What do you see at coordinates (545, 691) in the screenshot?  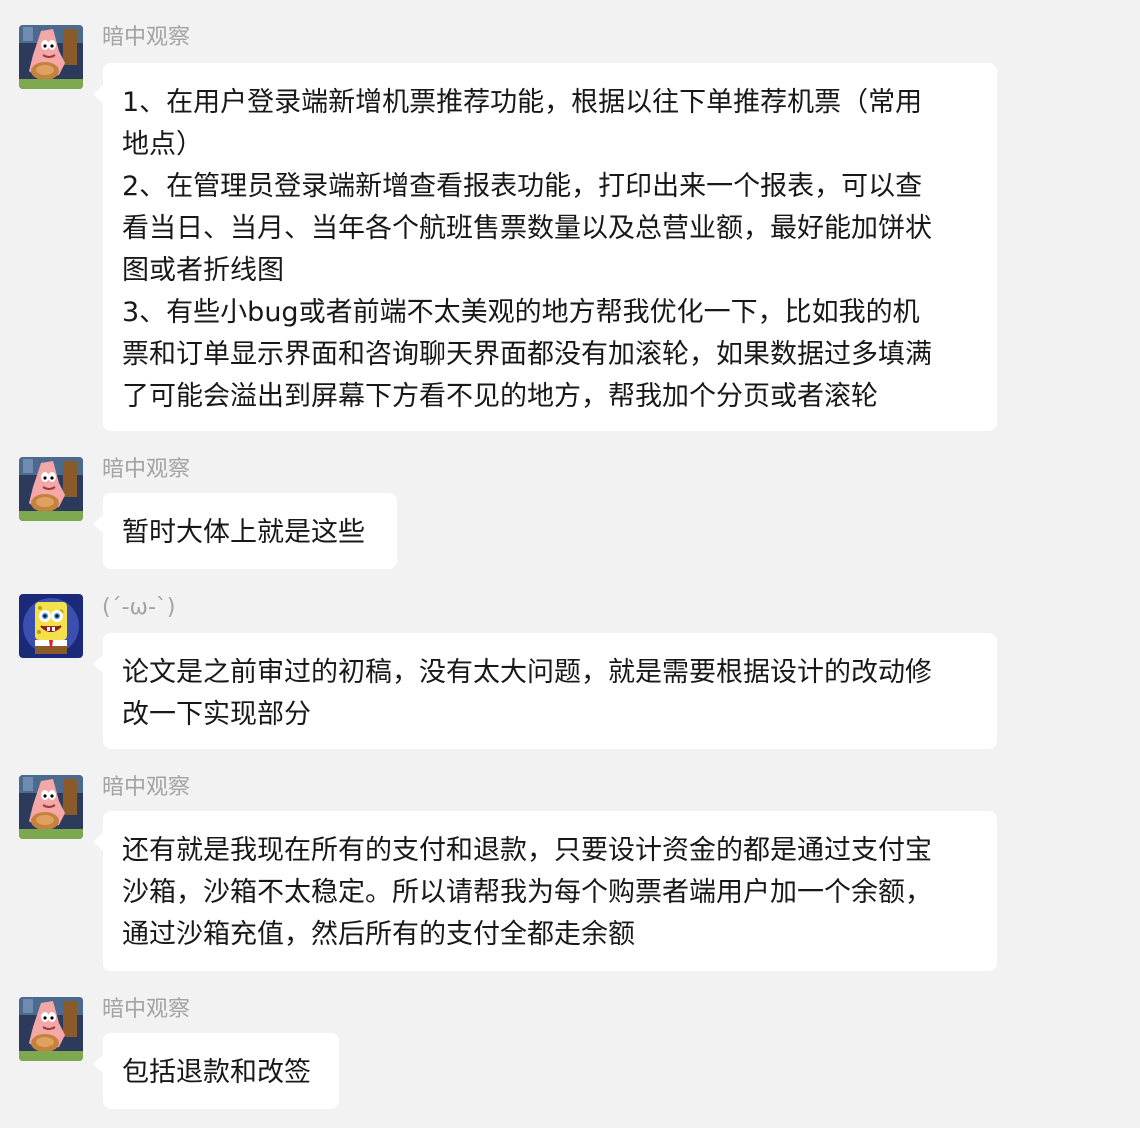 I see `message-bubble: 论文是之前审过的初稿，没有太大问题，就是需要根据设计的改动修 改一下实现部分` at bounding box center [545, 691].